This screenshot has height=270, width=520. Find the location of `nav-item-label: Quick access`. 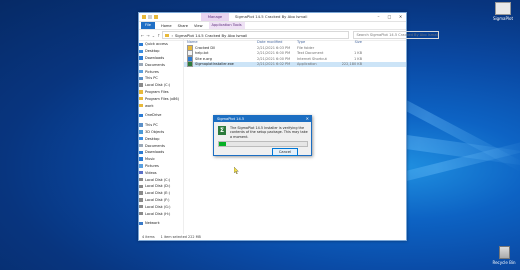

nav-item-label: Quick access is located at coordinates (156, 44).